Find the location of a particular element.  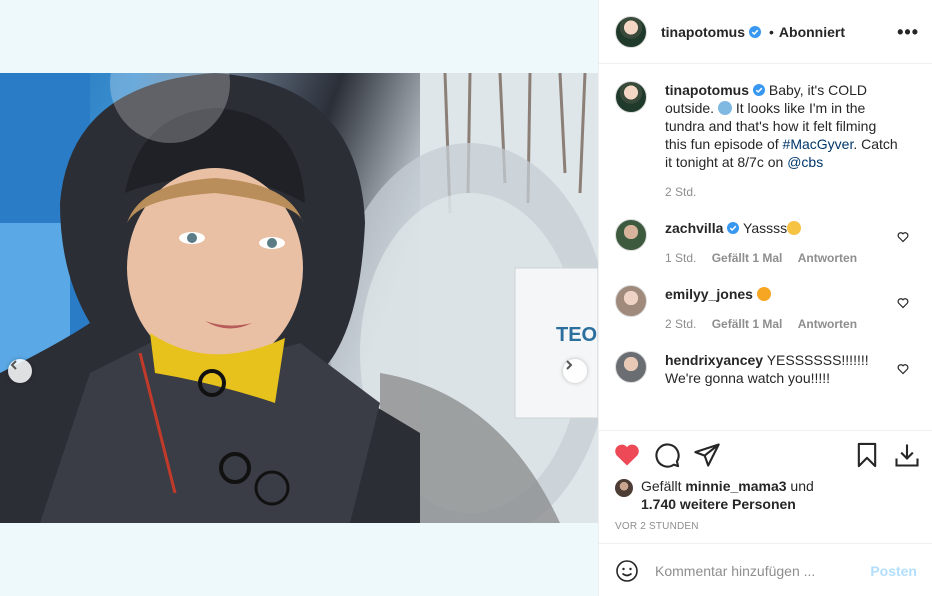

author-name-group: tinapotomus • Abonniert is located at coordinates (753, 32).